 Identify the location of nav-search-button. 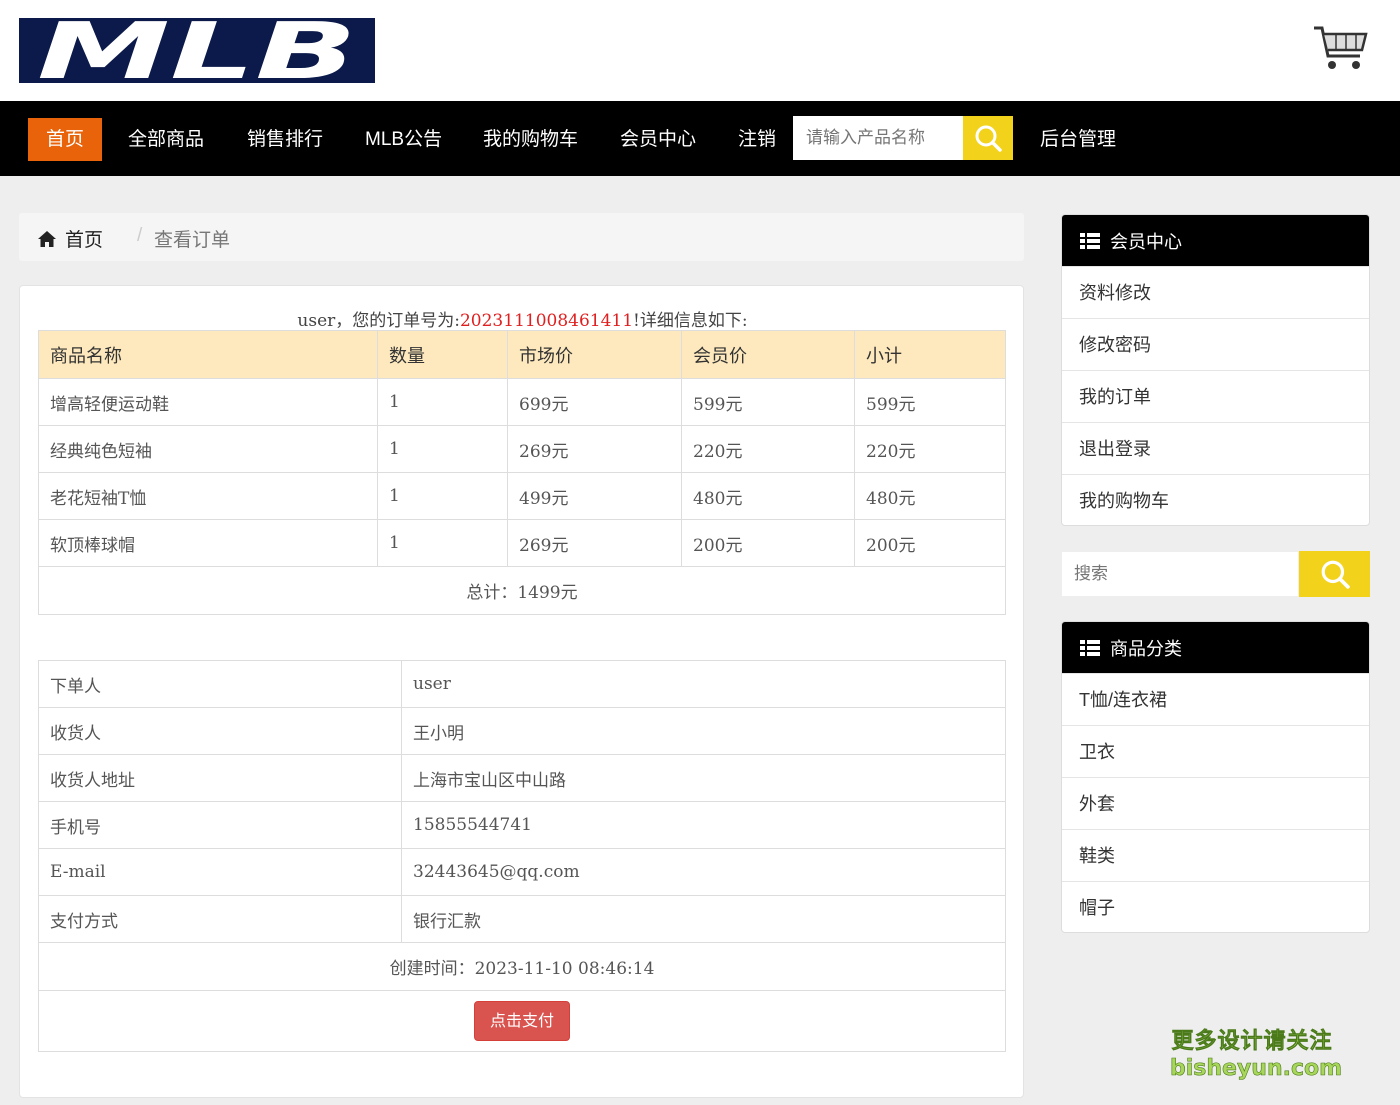
(988, 138).